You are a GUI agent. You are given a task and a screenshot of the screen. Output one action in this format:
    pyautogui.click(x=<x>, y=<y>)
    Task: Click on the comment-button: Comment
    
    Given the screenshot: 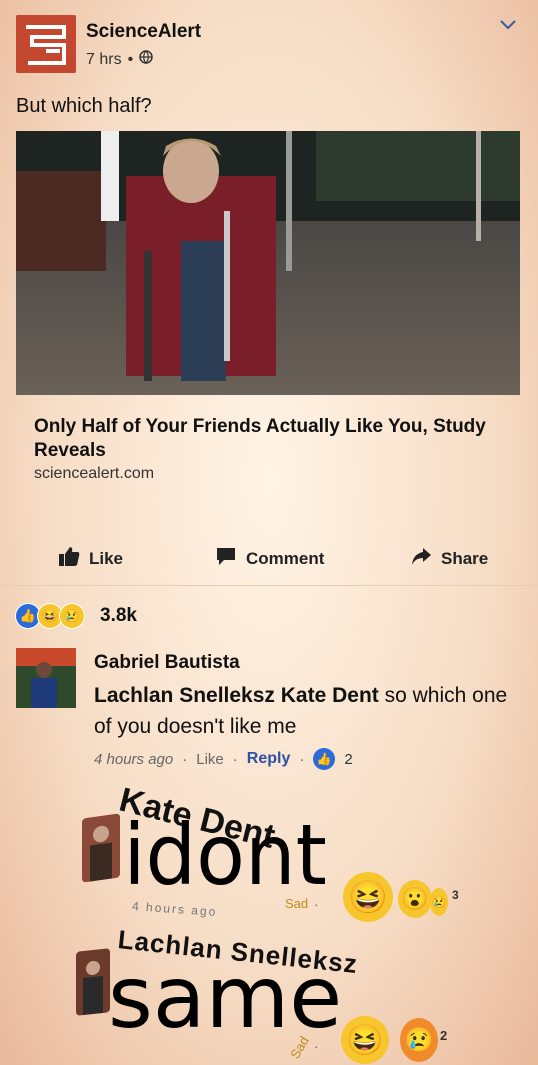 What is the action you would take?
    pyautogui.click(x=269, y=558)
    